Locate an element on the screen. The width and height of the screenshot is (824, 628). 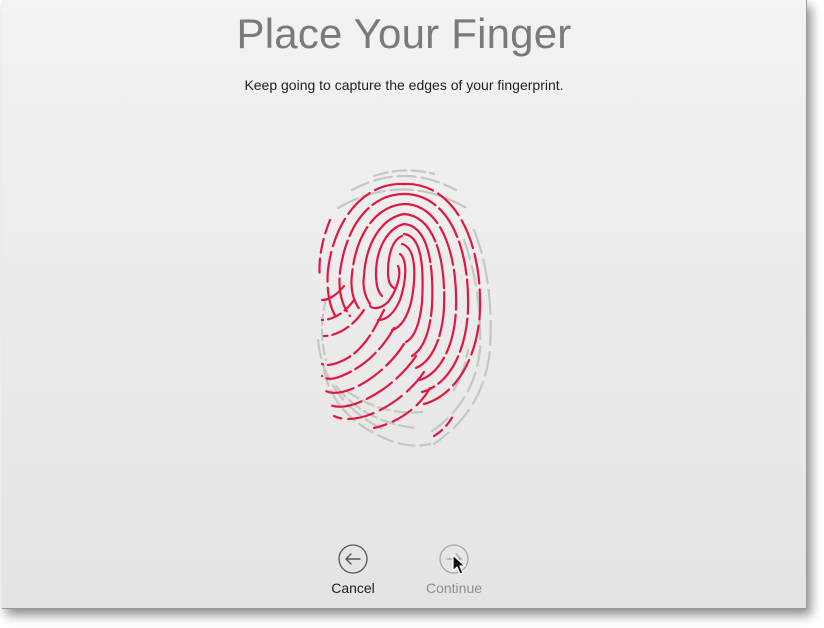
mouse-cursor-icon is located at coordinates (459, 564).